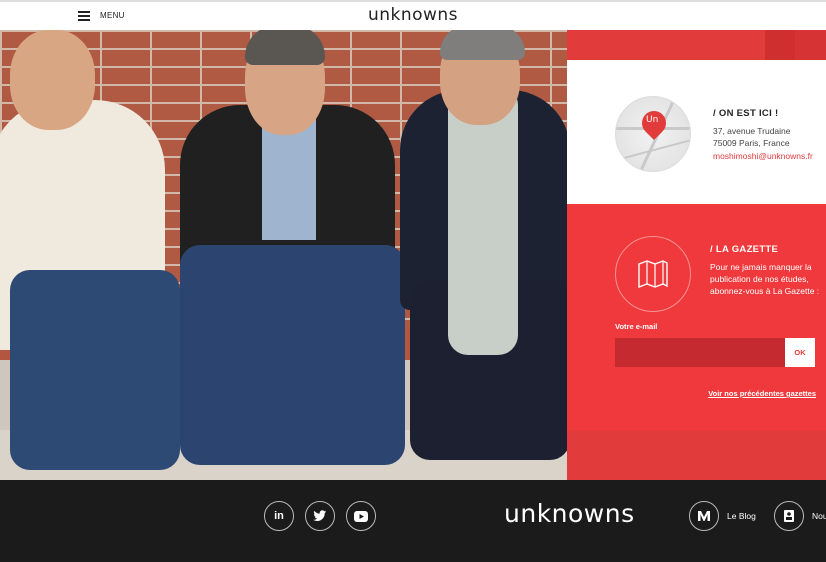  Describe the element at coordinates (413, 521) in the screenshot. I see `footer: in unknowns Le Blog Nous` at that location.